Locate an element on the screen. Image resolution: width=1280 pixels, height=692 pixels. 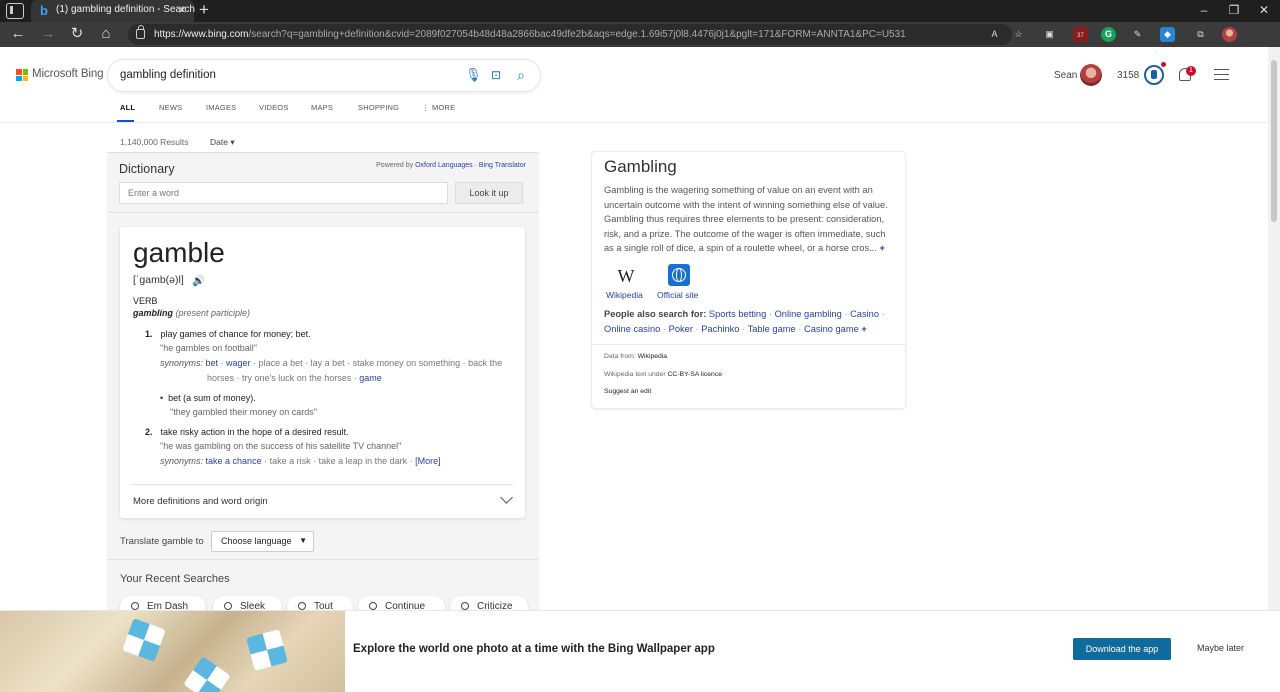
tab-close-icon: × is located at coordinates (182, 10).